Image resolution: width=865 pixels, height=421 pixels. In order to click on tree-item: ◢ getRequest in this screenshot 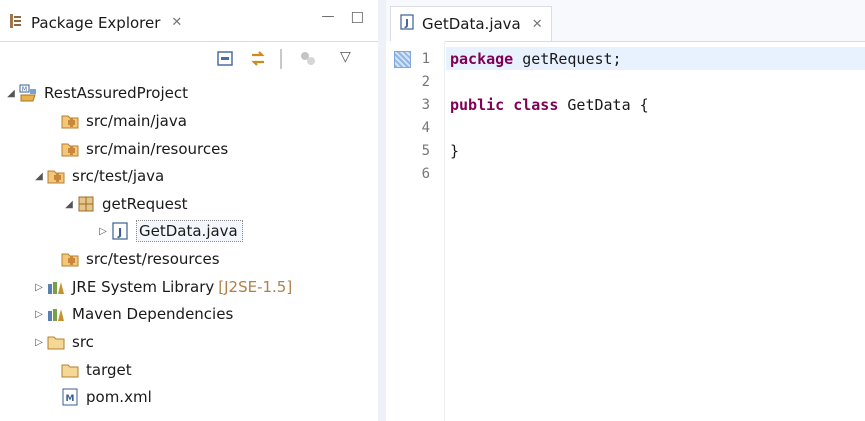, I will do `click(125, 204)`.